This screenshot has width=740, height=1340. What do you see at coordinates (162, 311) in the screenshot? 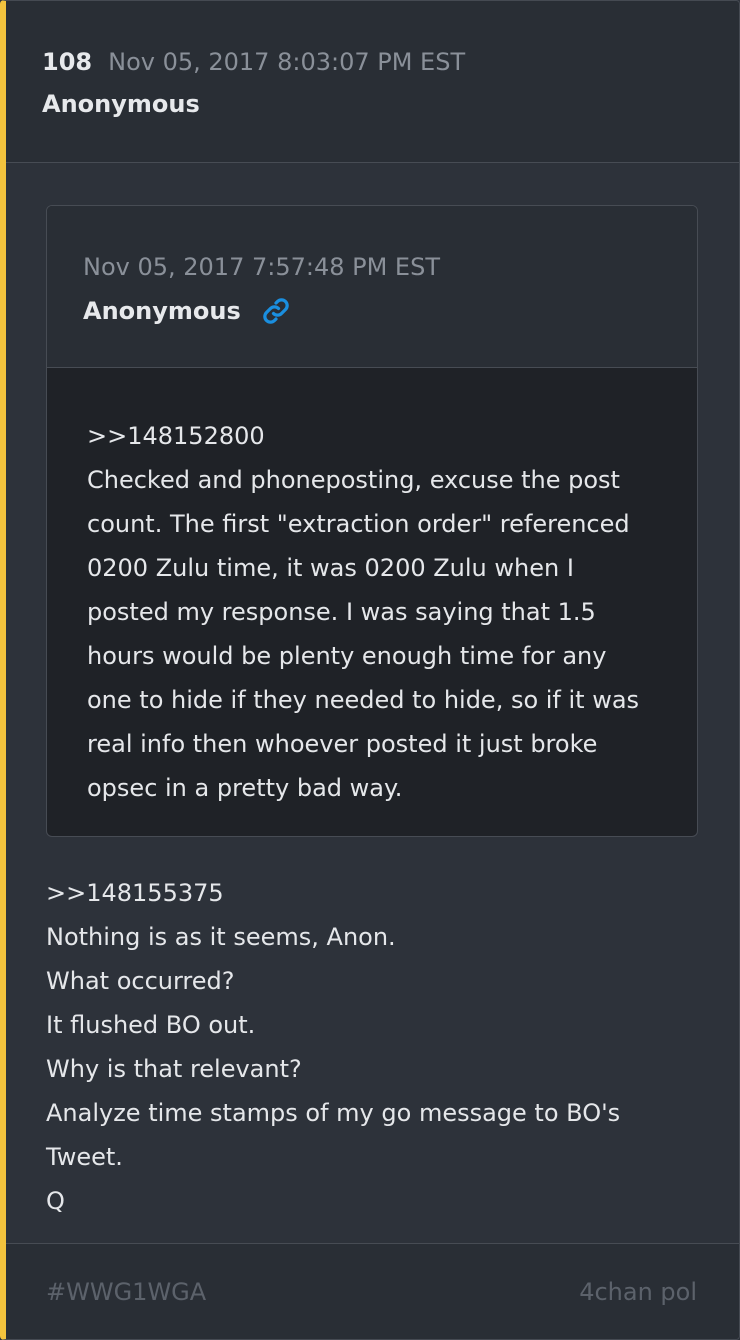
I see `quoted-post-author: Anonymous` at bounding box center [162, 311].